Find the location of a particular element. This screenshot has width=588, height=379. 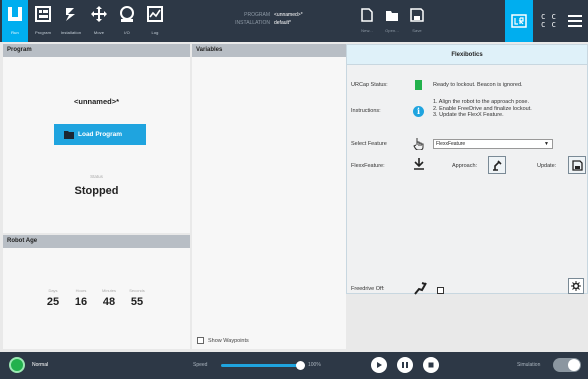

settings-button is located at coordinates (576, 286).